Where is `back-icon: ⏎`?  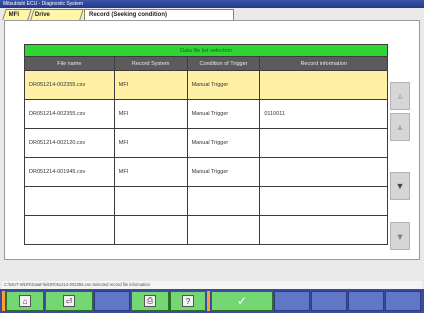
back-icon: ⏎ is located at coordinates (69, 301).